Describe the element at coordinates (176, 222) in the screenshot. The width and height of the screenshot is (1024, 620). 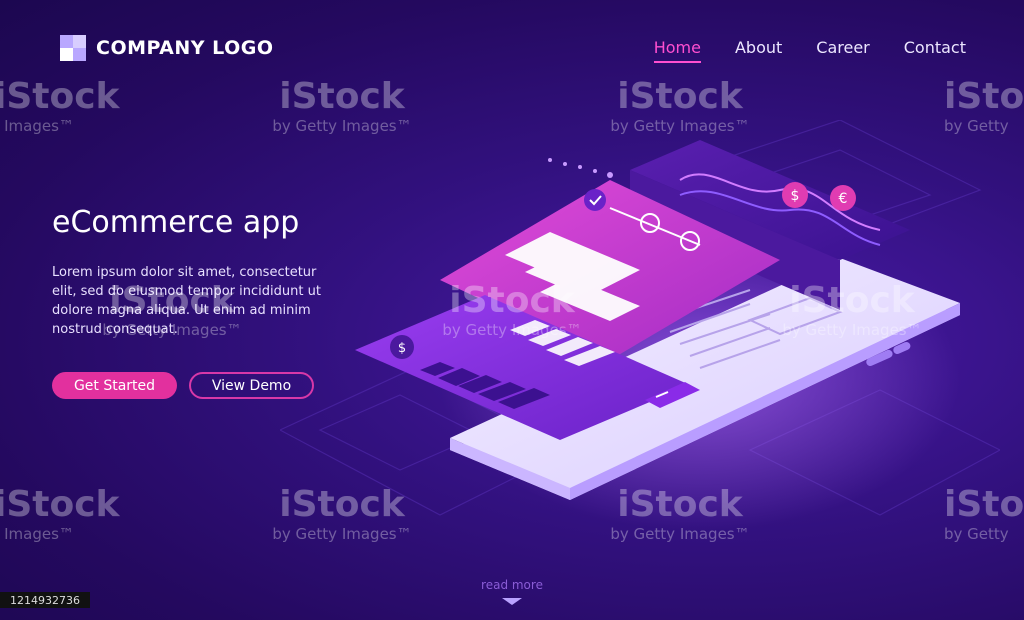
I see `hero-title: eCommerce app` at that location.